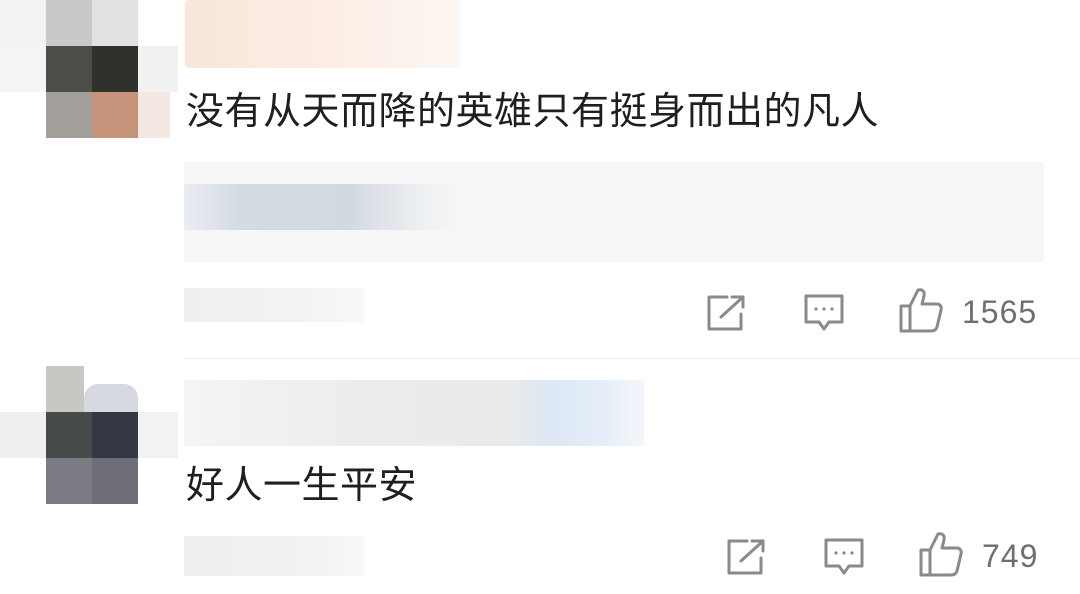 This screenshot has width=1080, height=594. I want to click on quoted-content-blurred, so click(614, 212).